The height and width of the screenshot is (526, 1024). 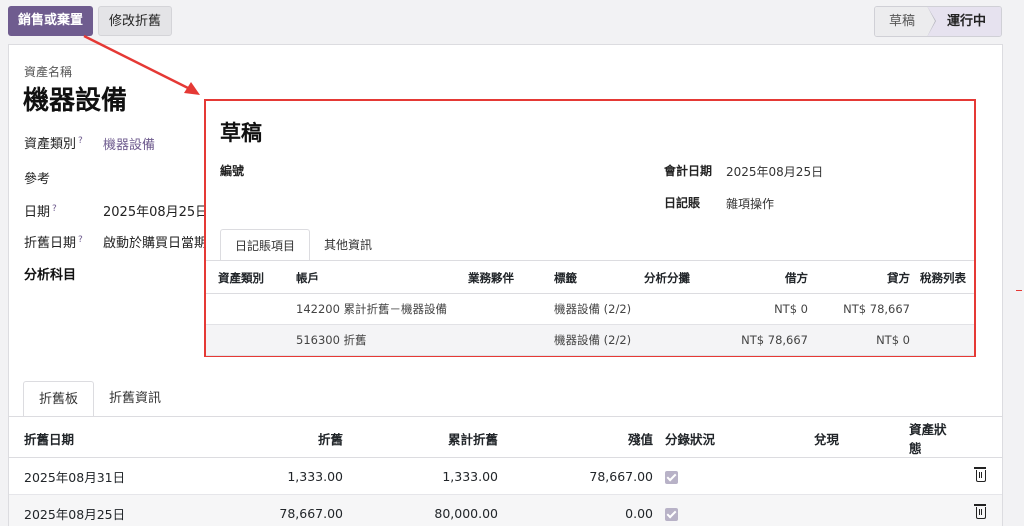 What do you see at coordinates (426, 438) in the screenshot?
I see `col-cumulative: 累計折舊` at bounding box center [426, 438].